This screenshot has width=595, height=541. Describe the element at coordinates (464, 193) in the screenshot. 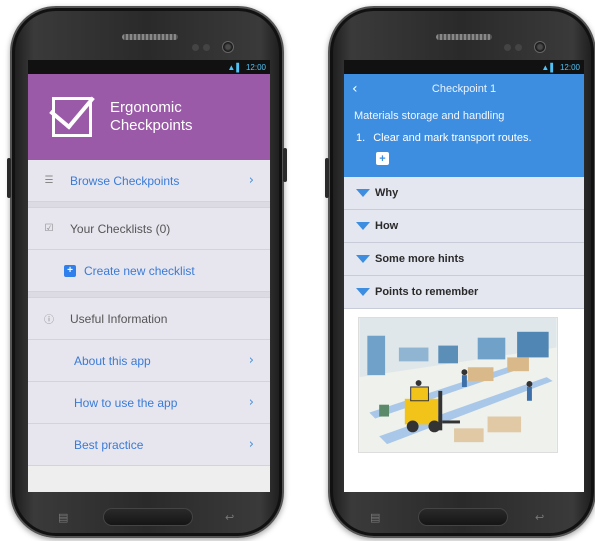

I see `section-why: Why` at that location.